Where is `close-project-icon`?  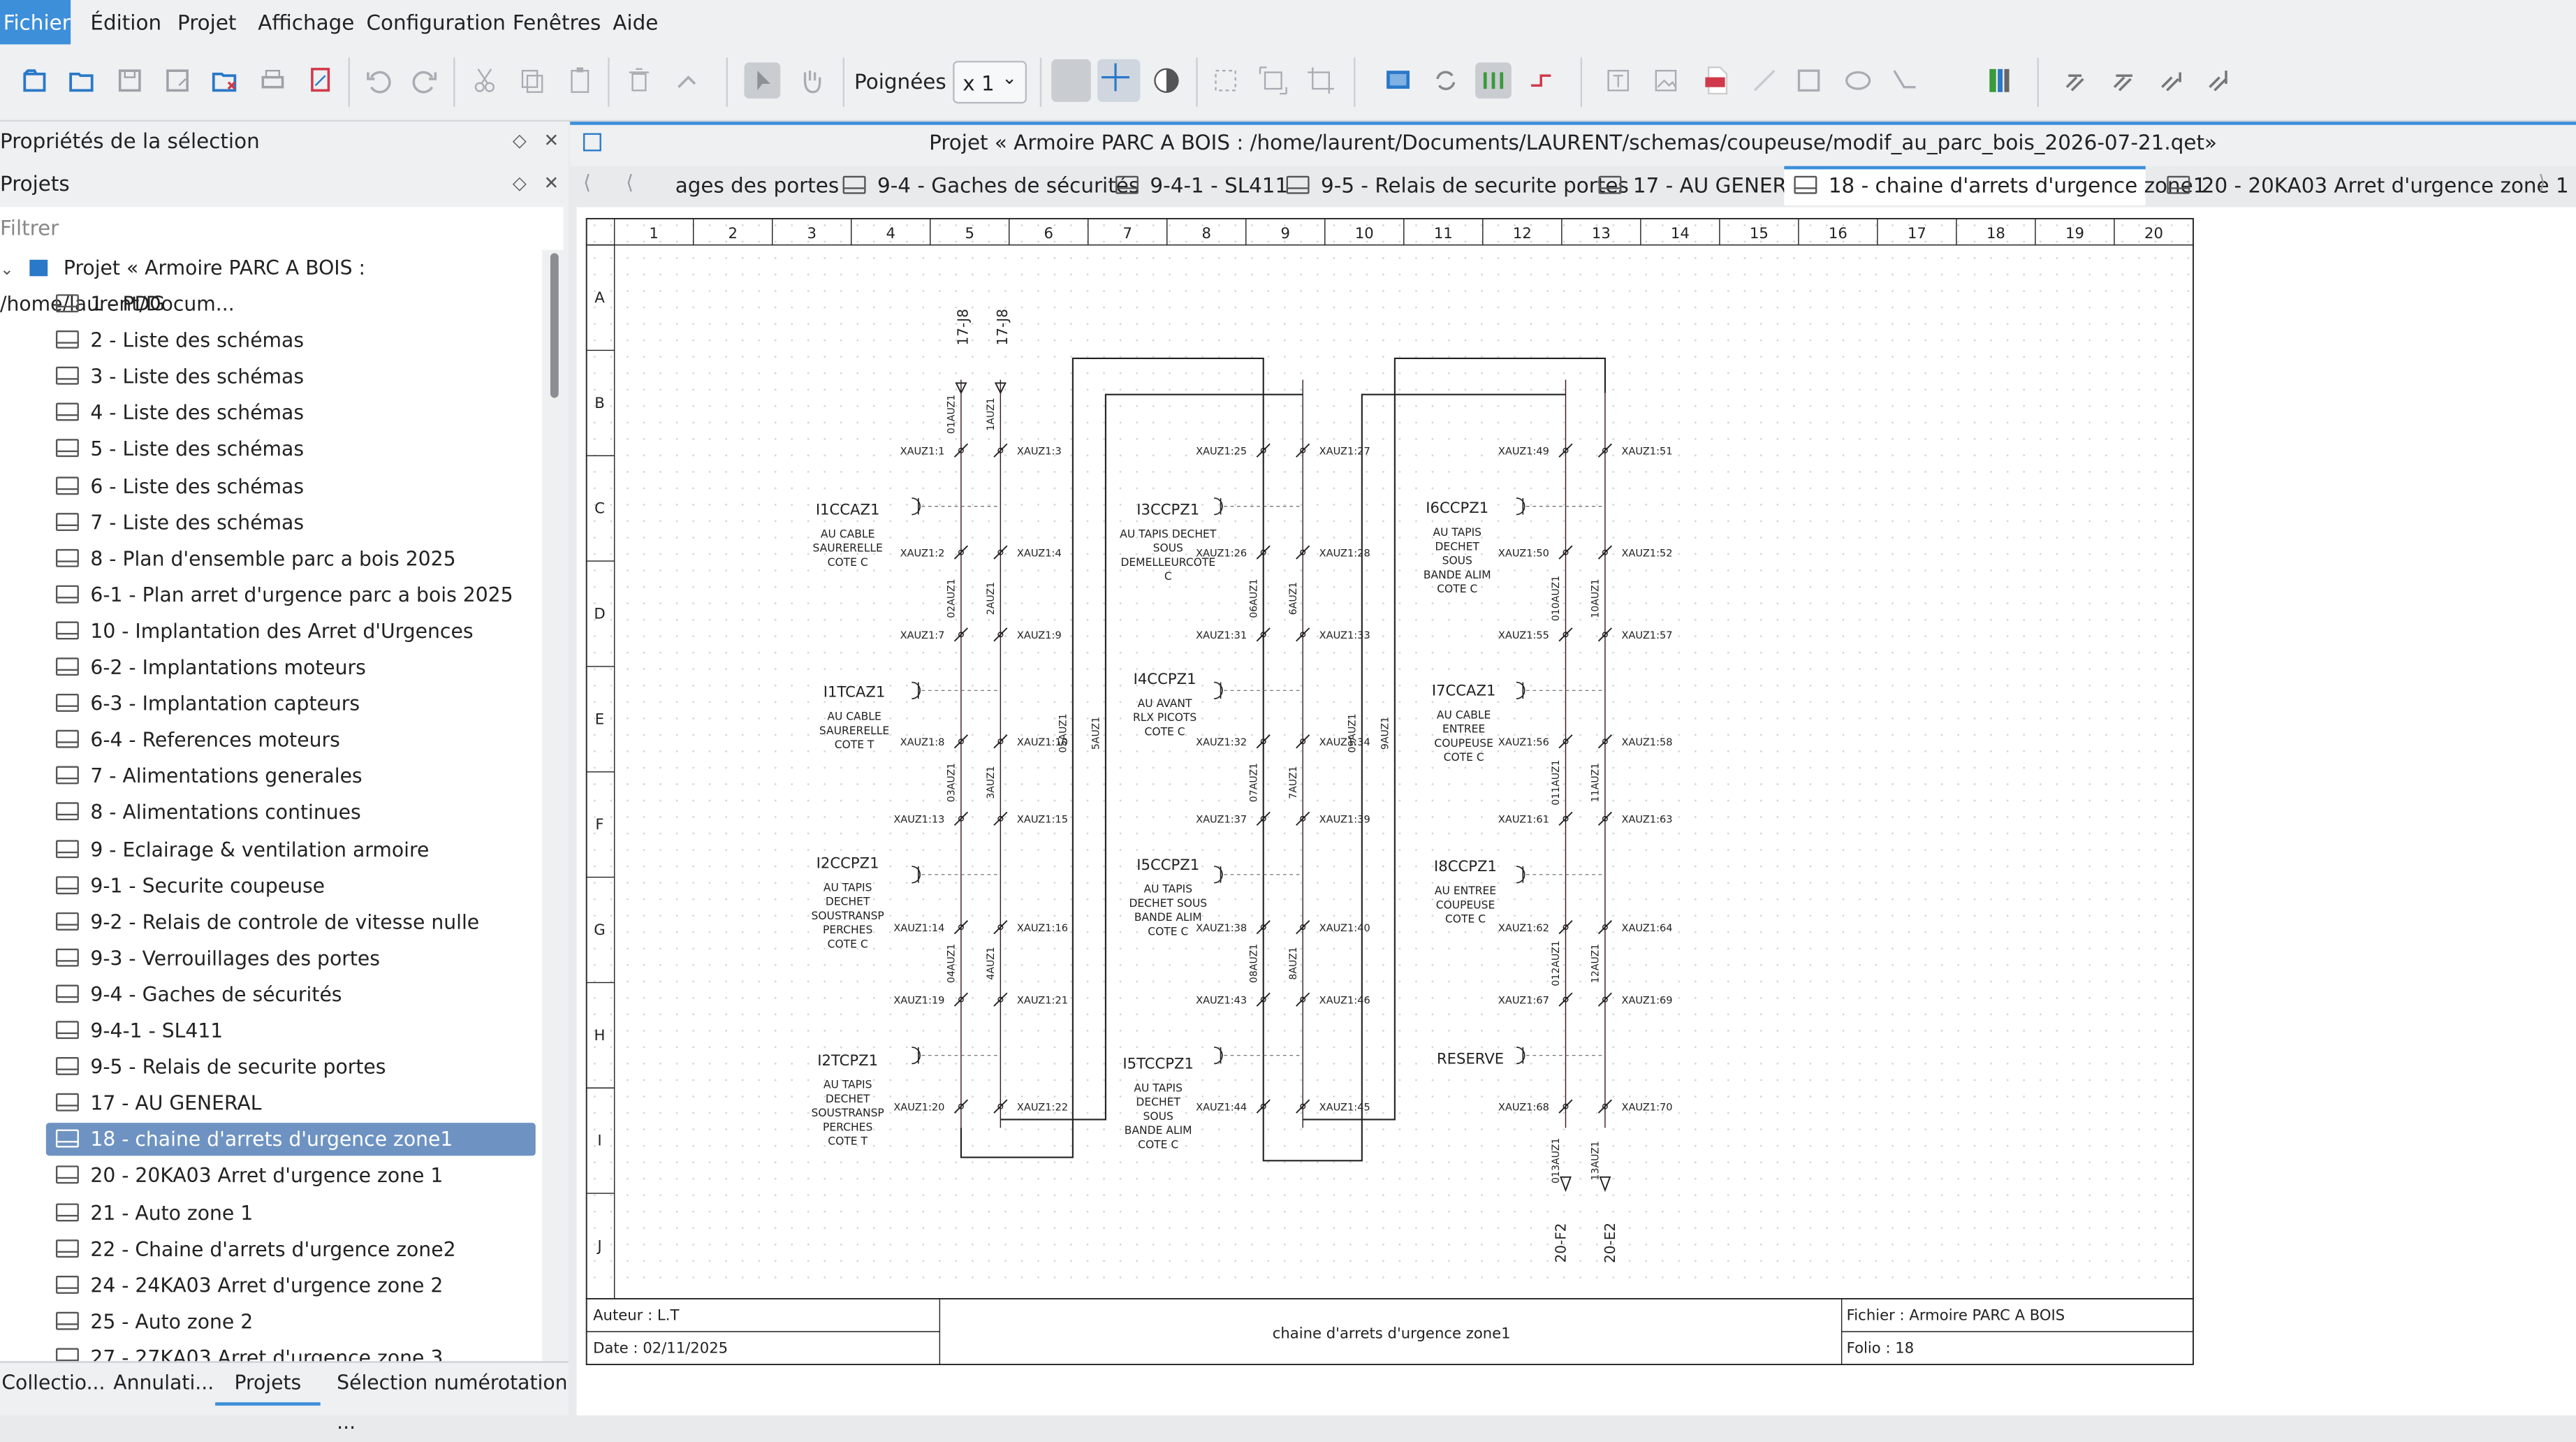 close-project-icon is located at coordinates (225, 81).